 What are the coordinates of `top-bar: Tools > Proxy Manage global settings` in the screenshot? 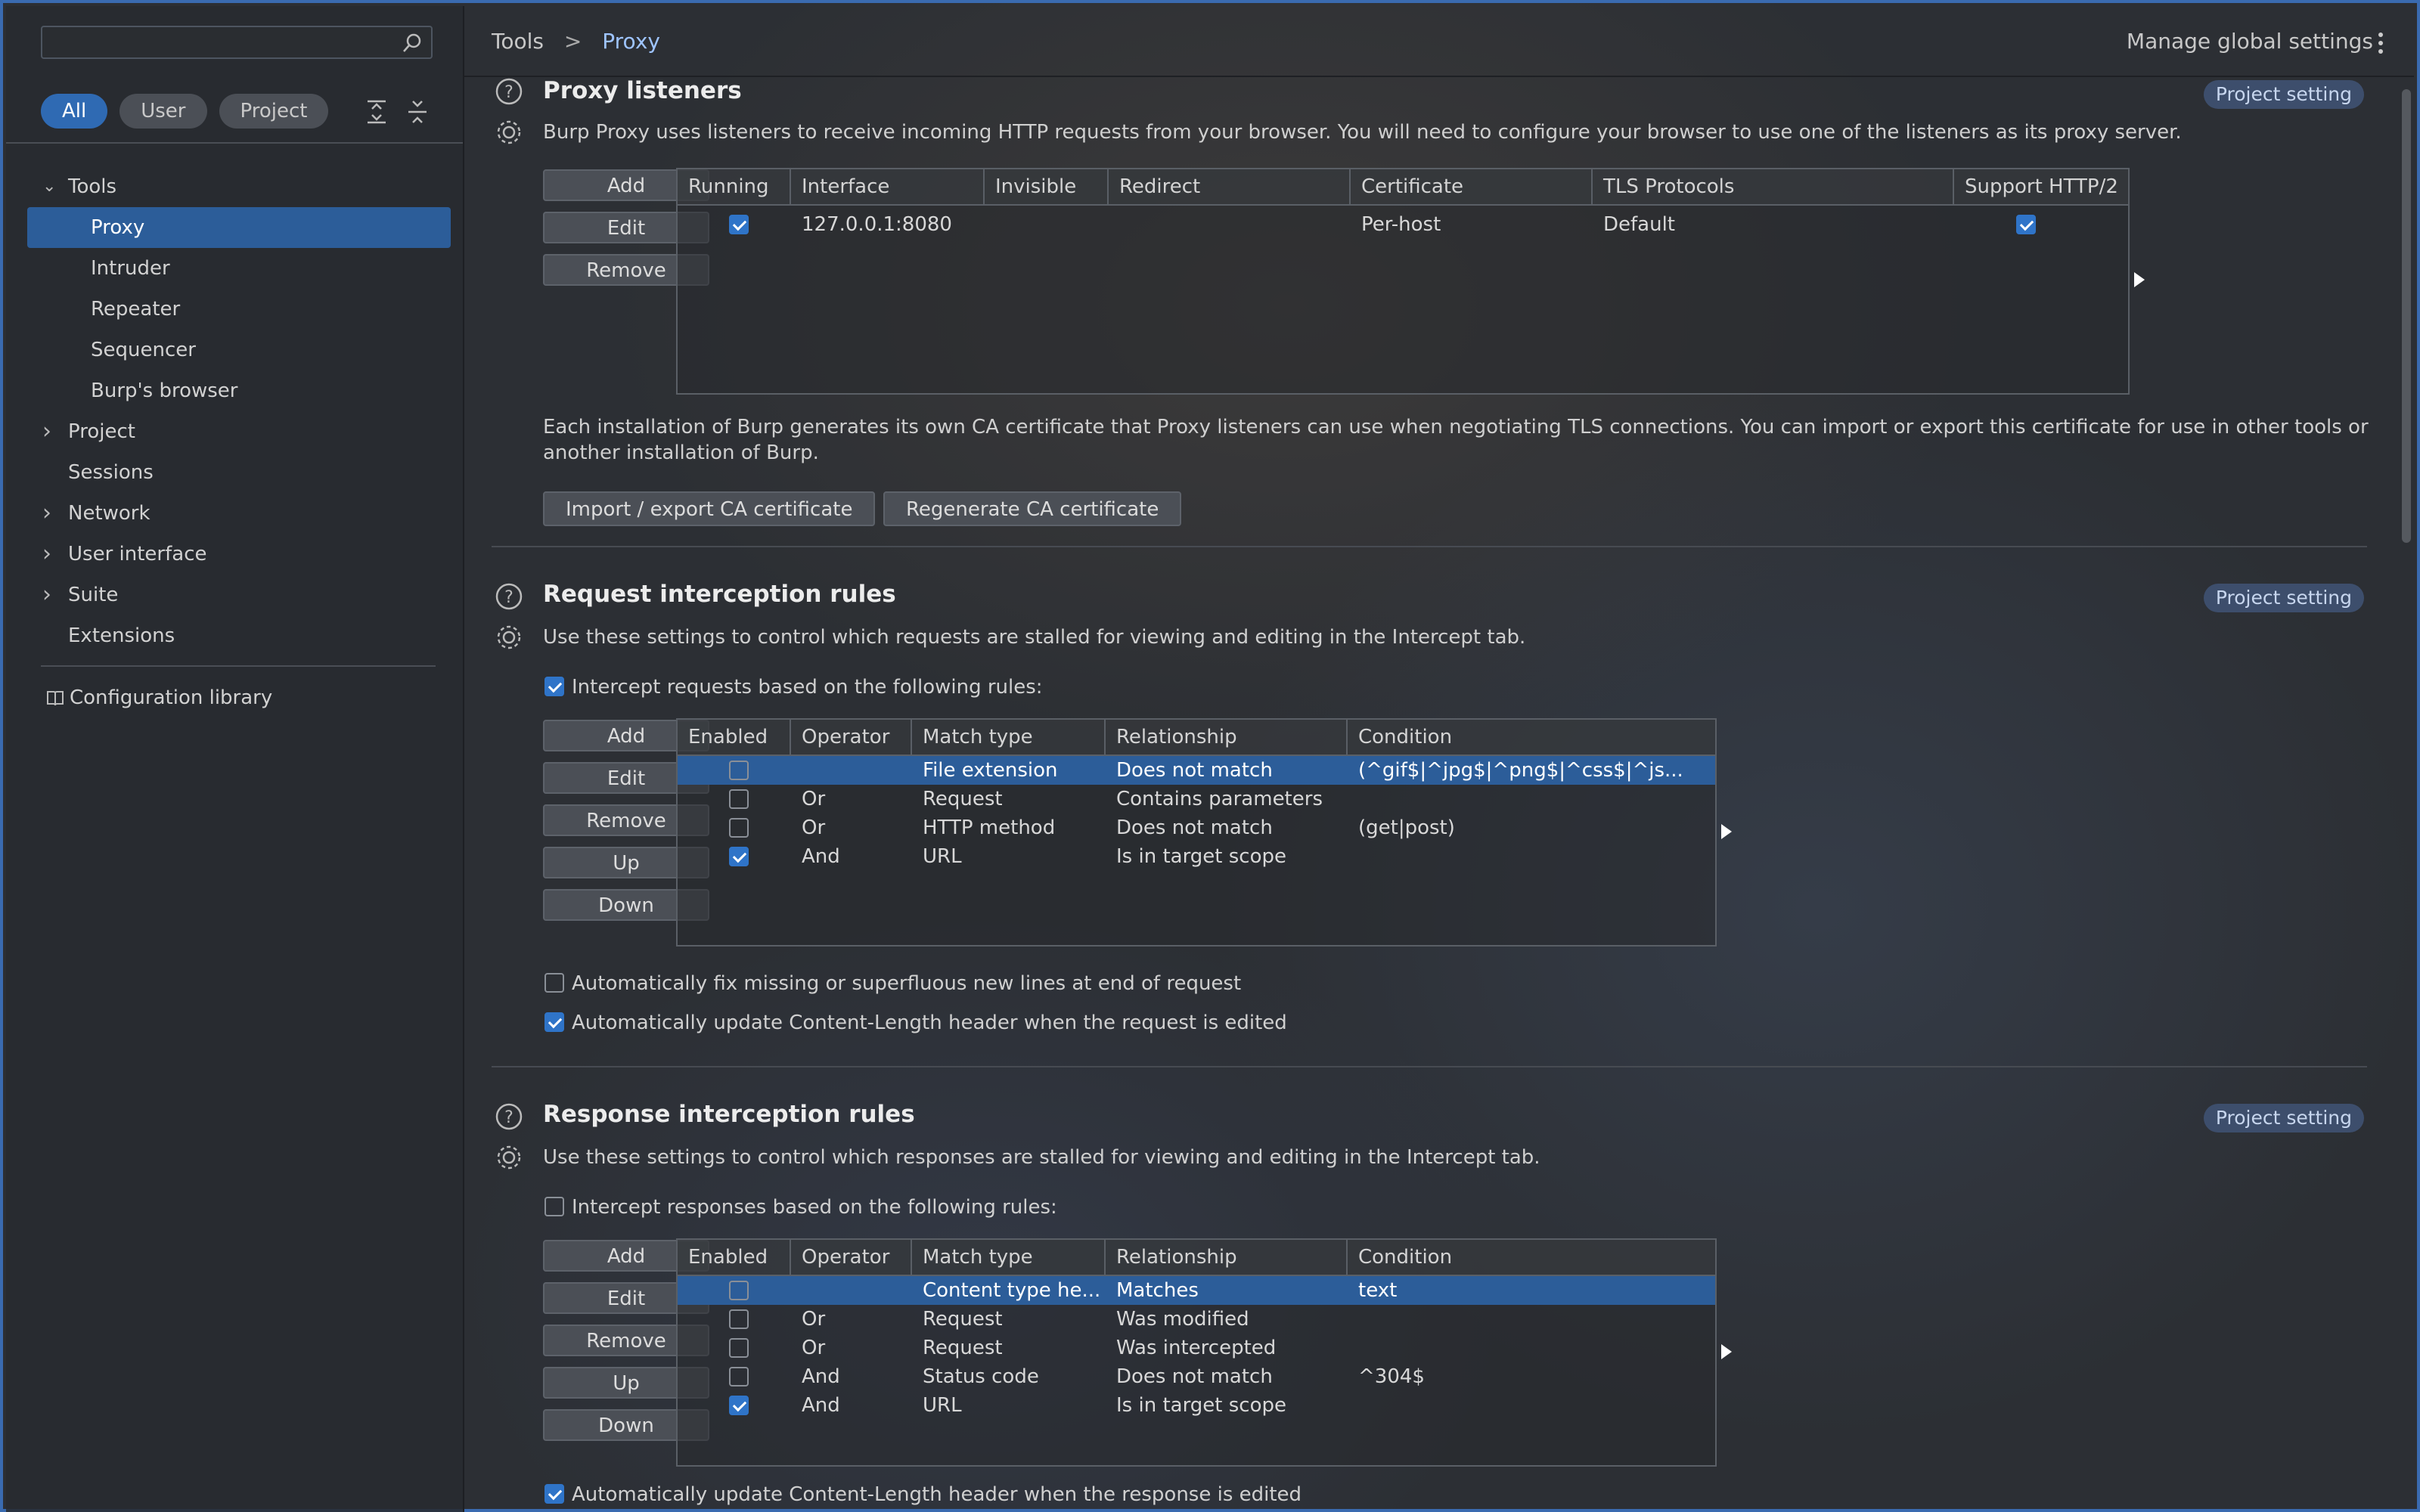 It's located at (1439, 42).